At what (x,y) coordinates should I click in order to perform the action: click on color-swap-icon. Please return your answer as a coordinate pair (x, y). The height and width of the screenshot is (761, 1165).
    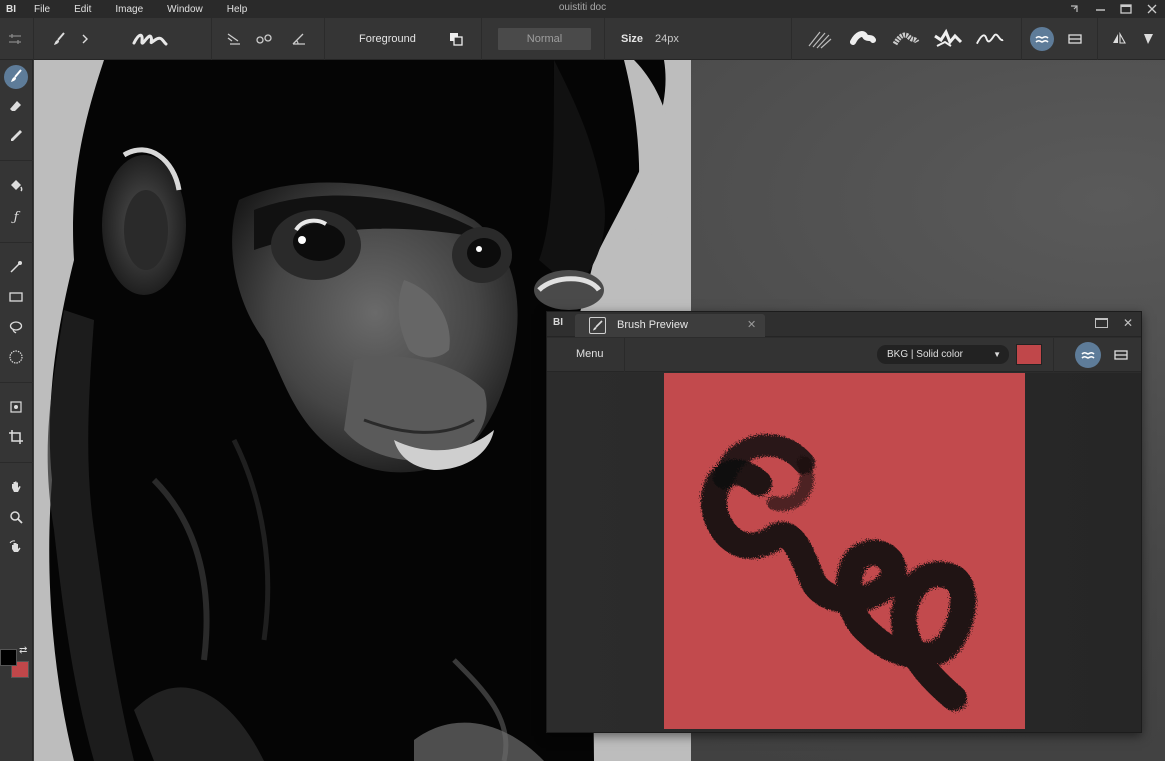
    Looking at the image, I should click on (456, 39).